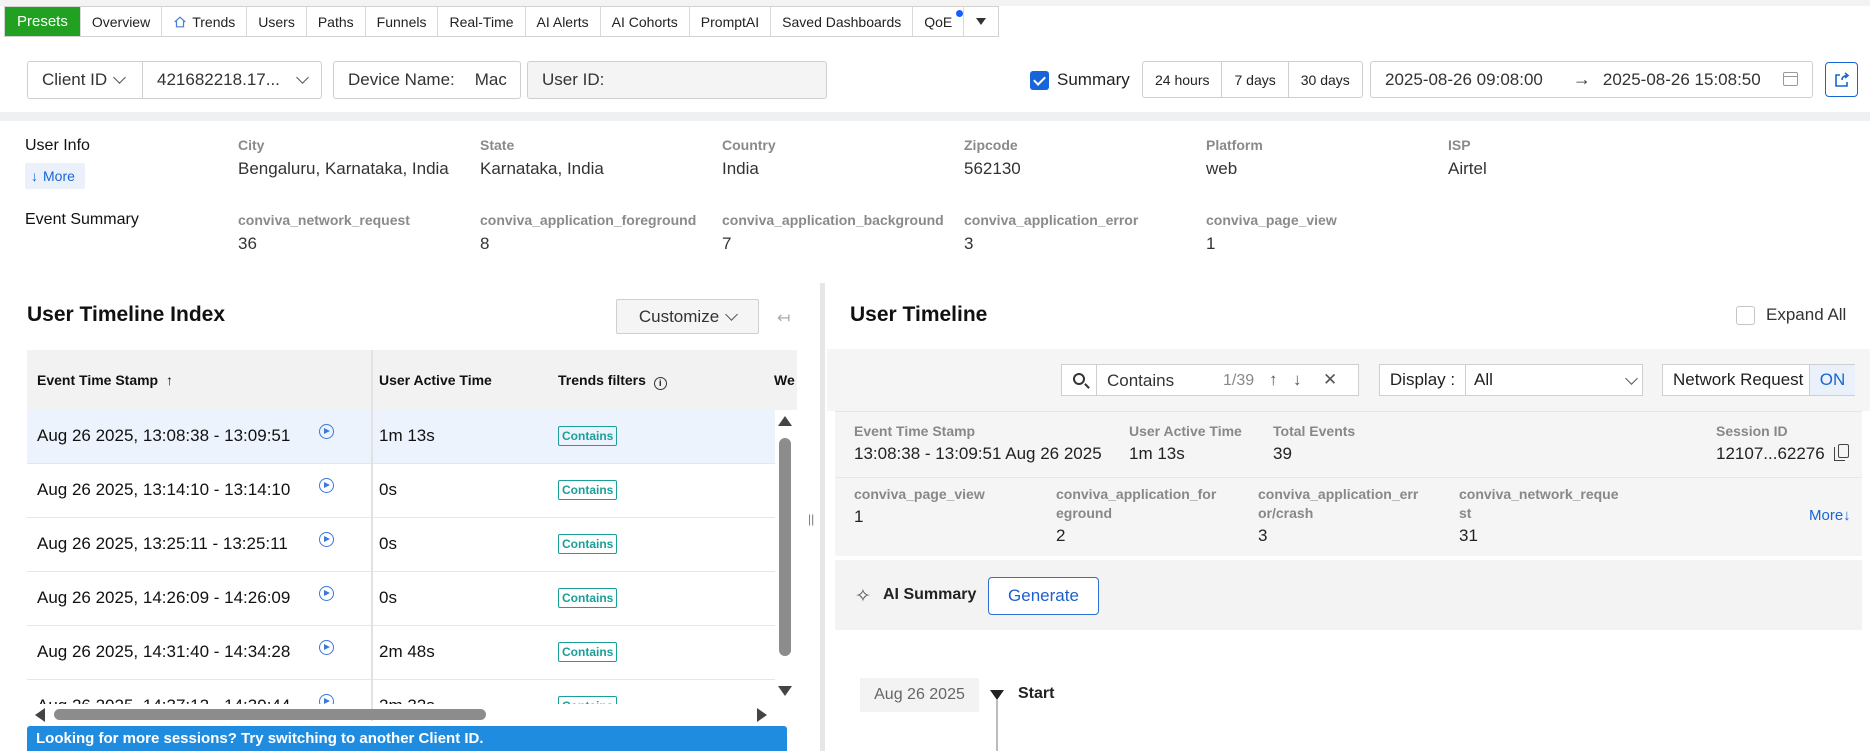 This screenshot has height=751, width=1870. What do you see at coordinates (981, 21) in the screenshot?
I see `more-tabs-button` at bounding box center [981, 21].